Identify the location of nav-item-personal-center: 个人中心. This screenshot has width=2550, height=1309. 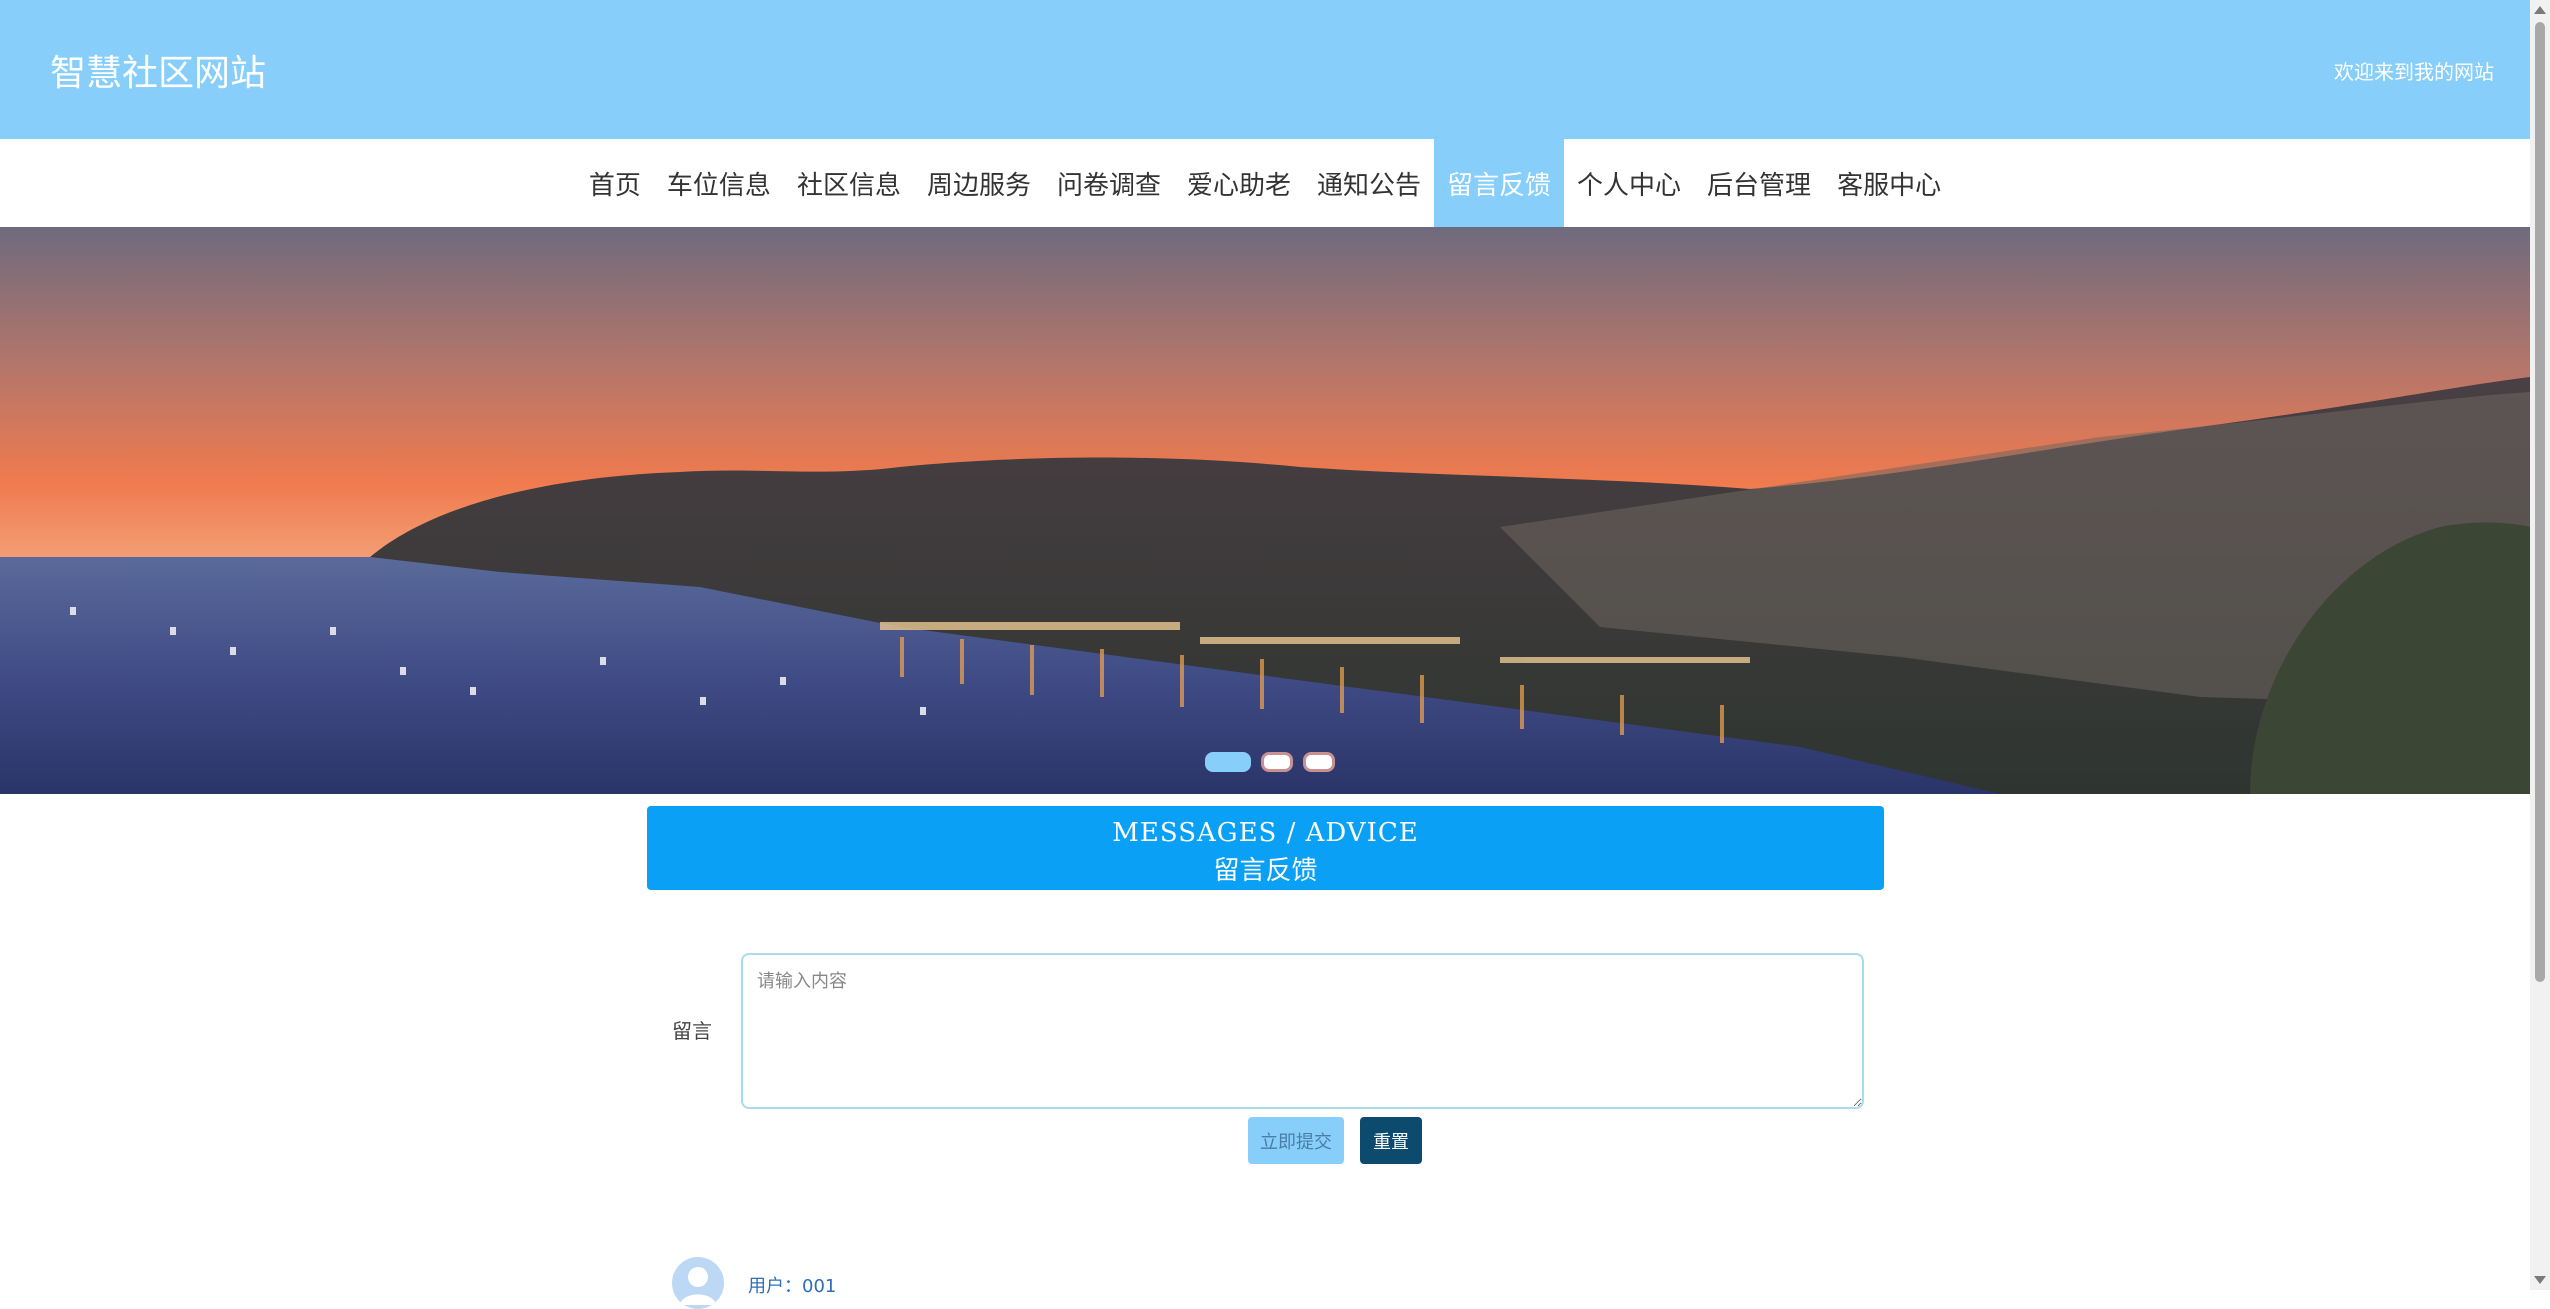
(1629, 183).